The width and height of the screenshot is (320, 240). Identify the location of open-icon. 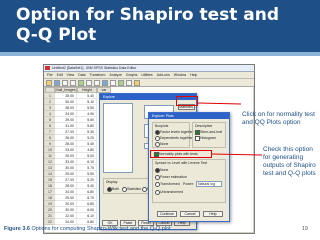
(49, 83).